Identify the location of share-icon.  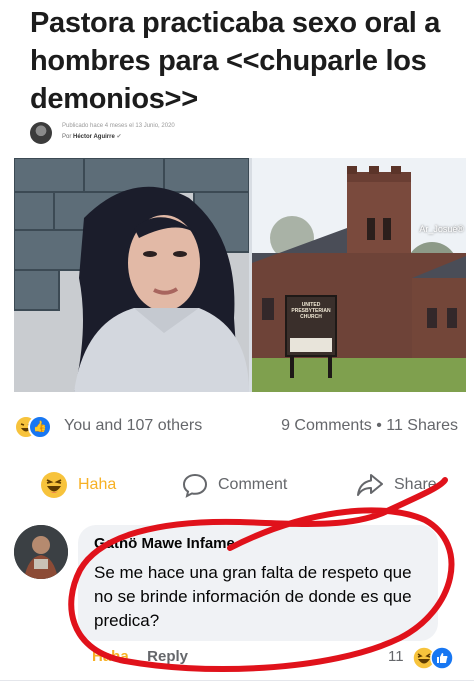
(370, 485).